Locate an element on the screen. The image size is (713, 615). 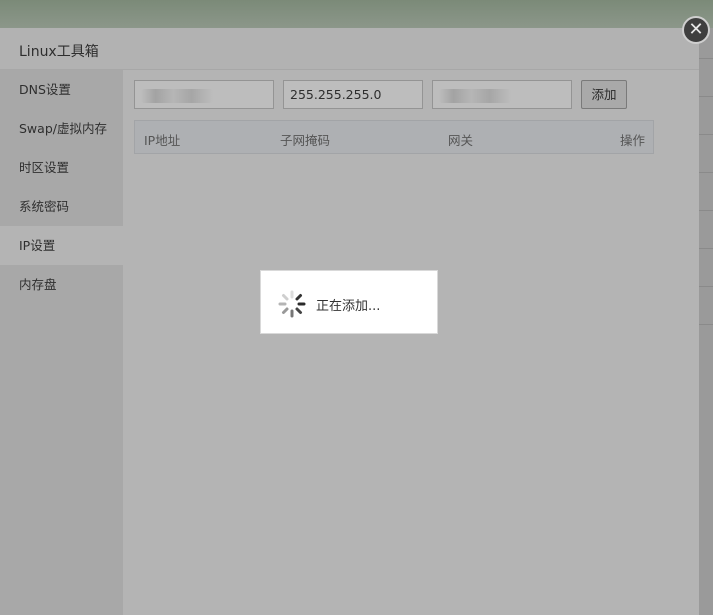
column-header-ip: IP地址 is located at coordinates (162, 140).